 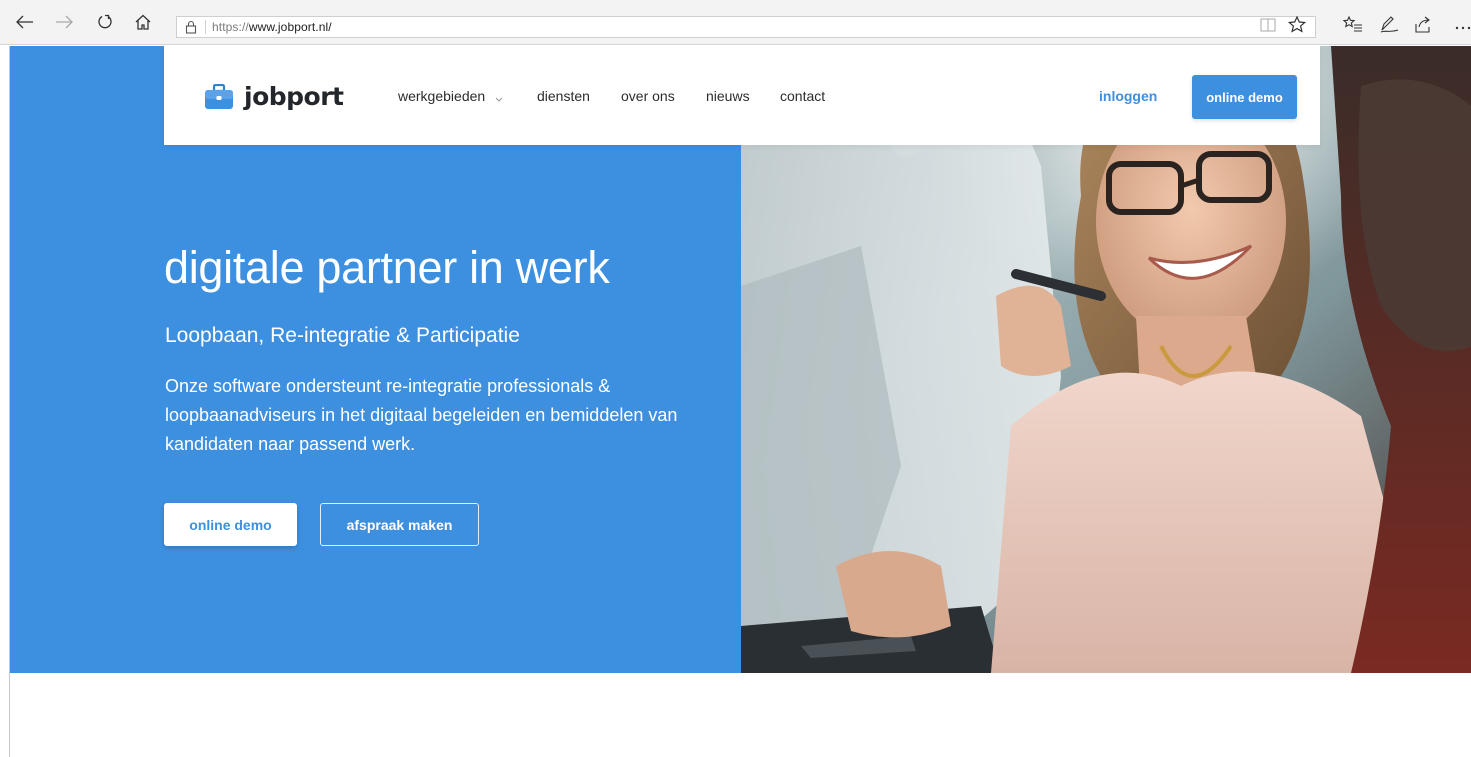 What do you see at coordinates (499, 97) in the screenshot?
I see `chevron-down-icon` at bounding box center [499, 97].